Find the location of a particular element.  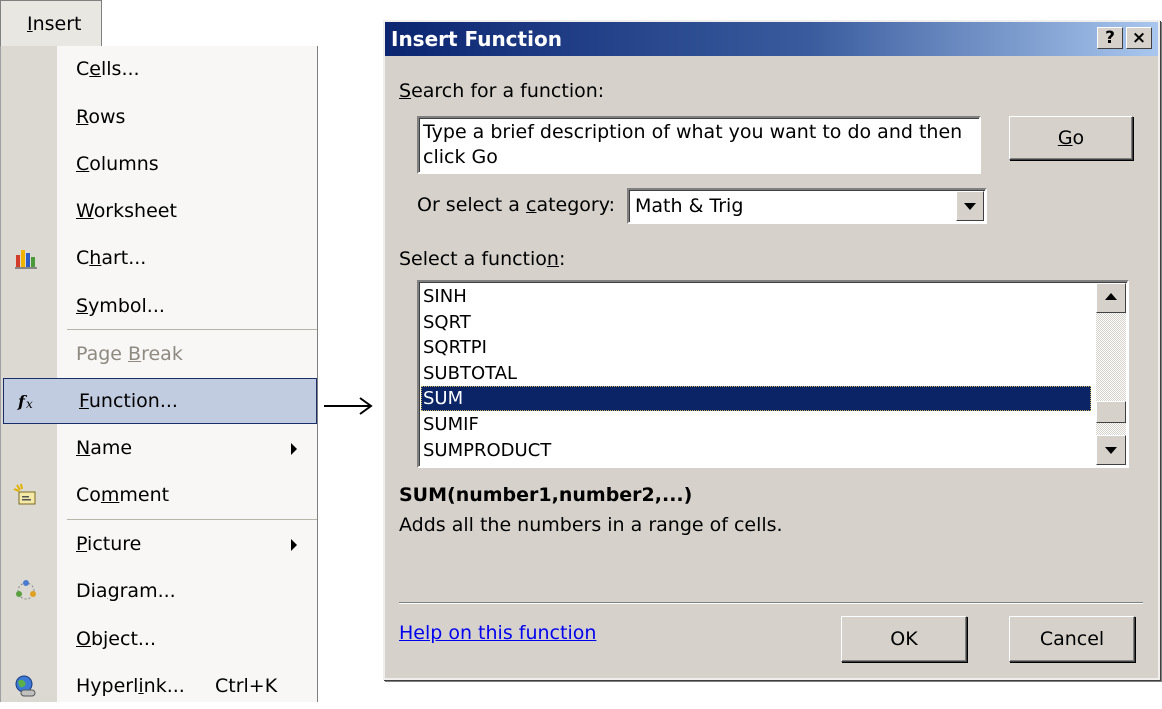

function-list-label: Select a function: is located at coordinates (482, 259).